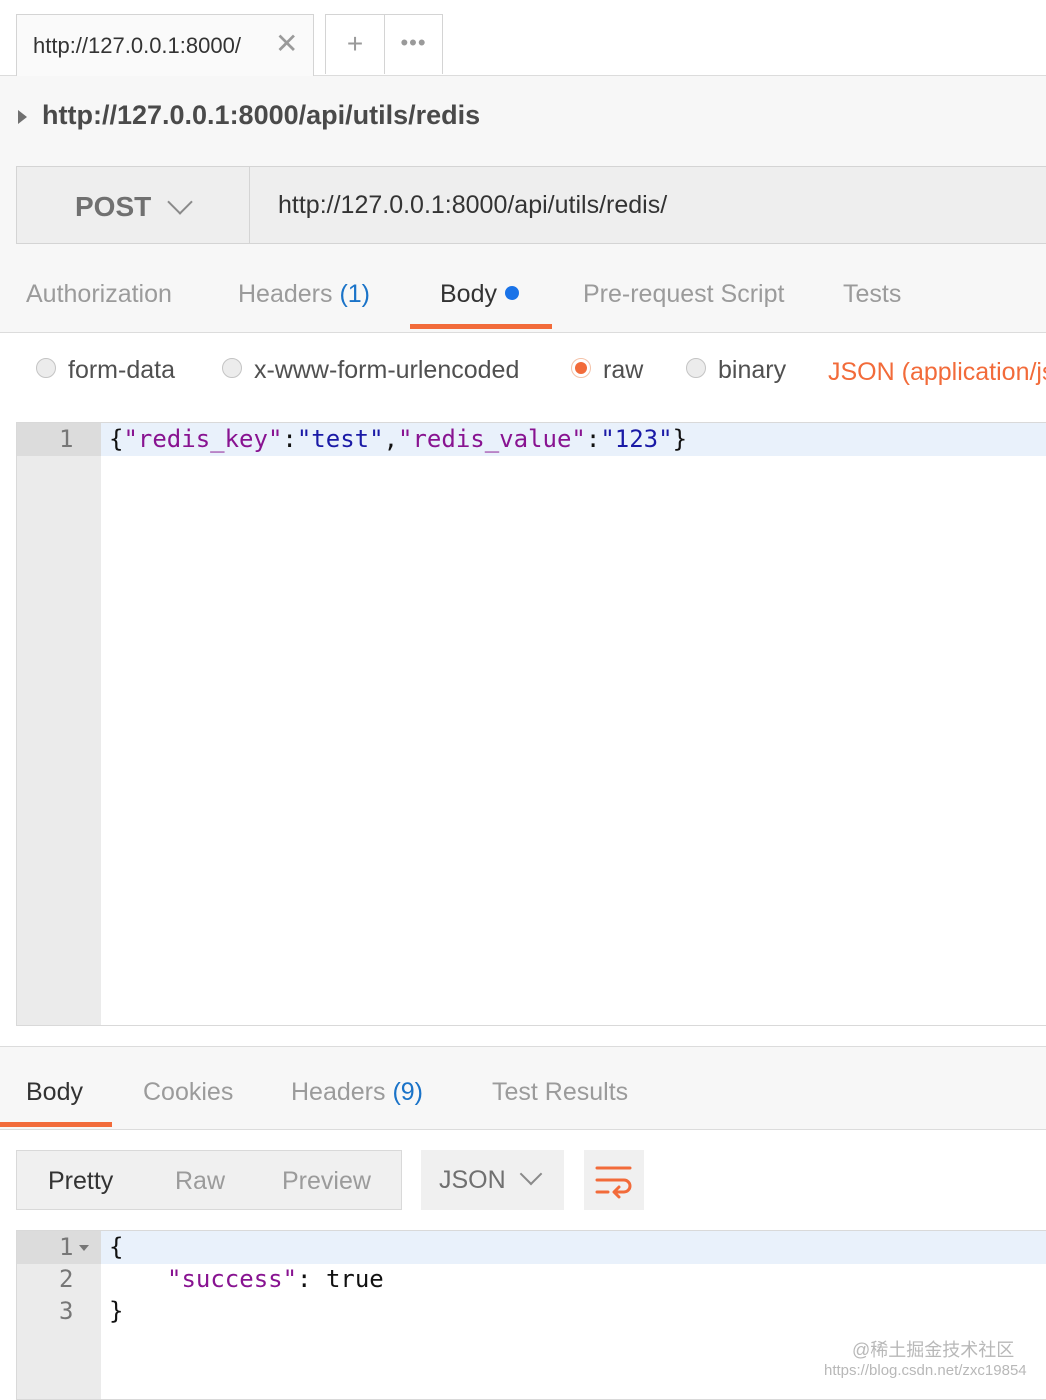 The height and width of the screenshot is (1400, 1046). Describe the element at coordinates (607, 370) in the screenshot. I see `radio-raw: raw` at that location.